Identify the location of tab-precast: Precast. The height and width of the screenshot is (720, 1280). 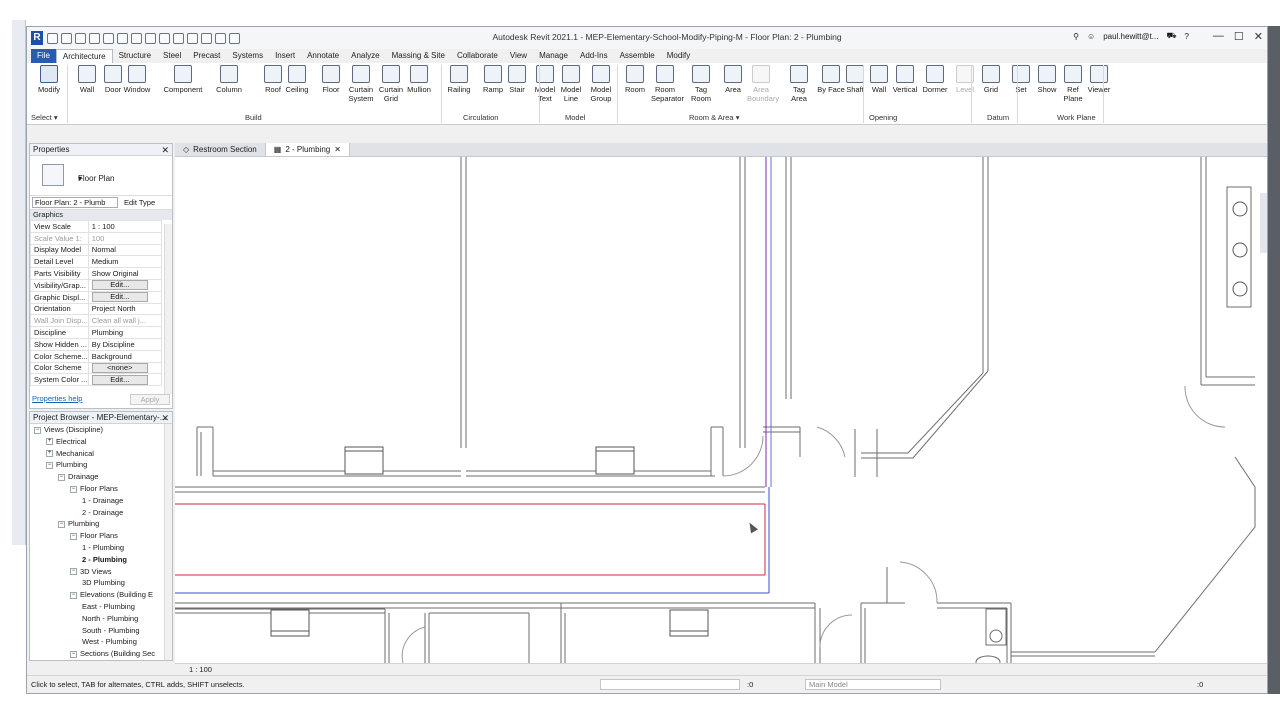
(206, 56).